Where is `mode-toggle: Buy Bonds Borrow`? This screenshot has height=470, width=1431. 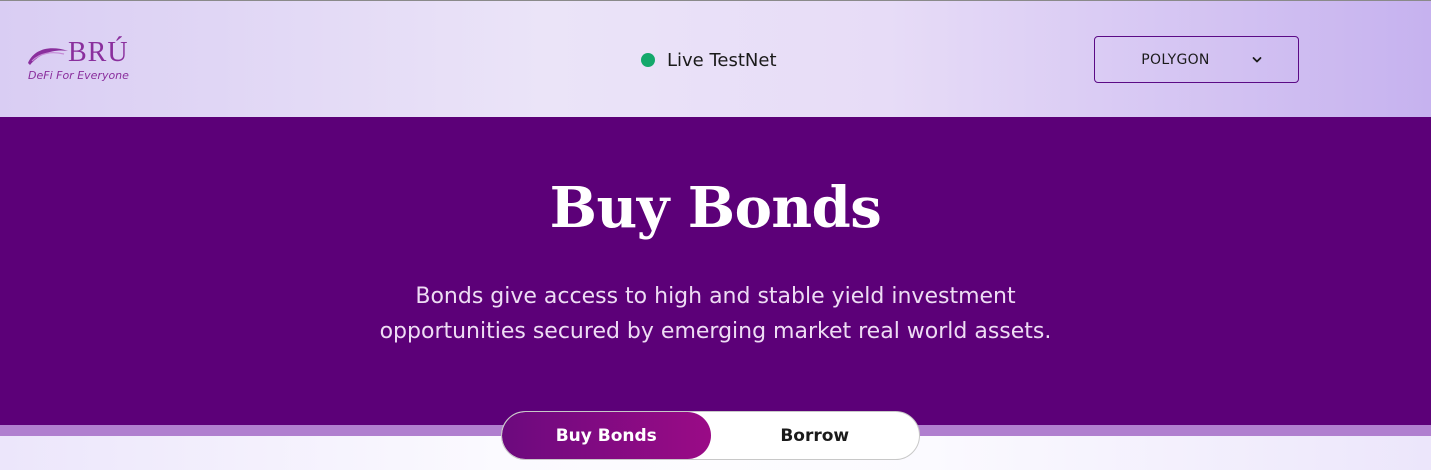
mode-toggle: Buy Bonds Borrow is located at coordinates (710, 435).